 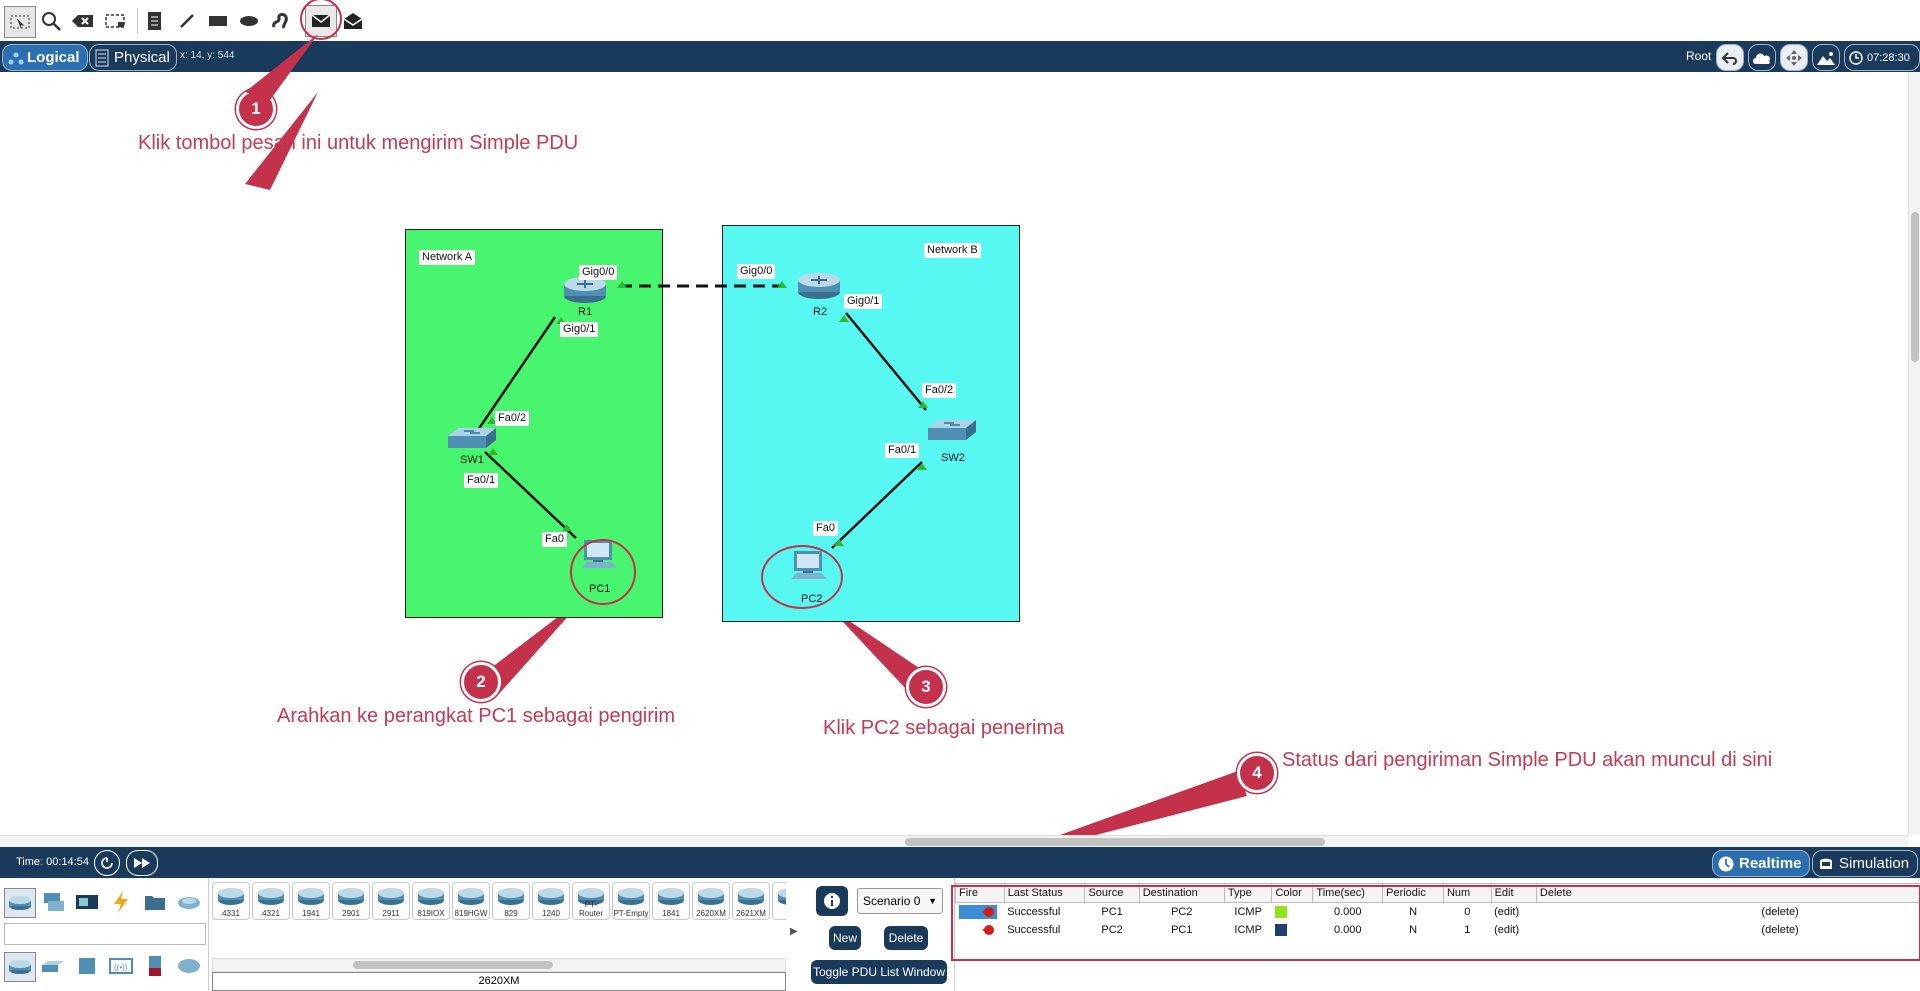 I want to click on wan-emulation-subtype-icon, so click(x=189, y=966).